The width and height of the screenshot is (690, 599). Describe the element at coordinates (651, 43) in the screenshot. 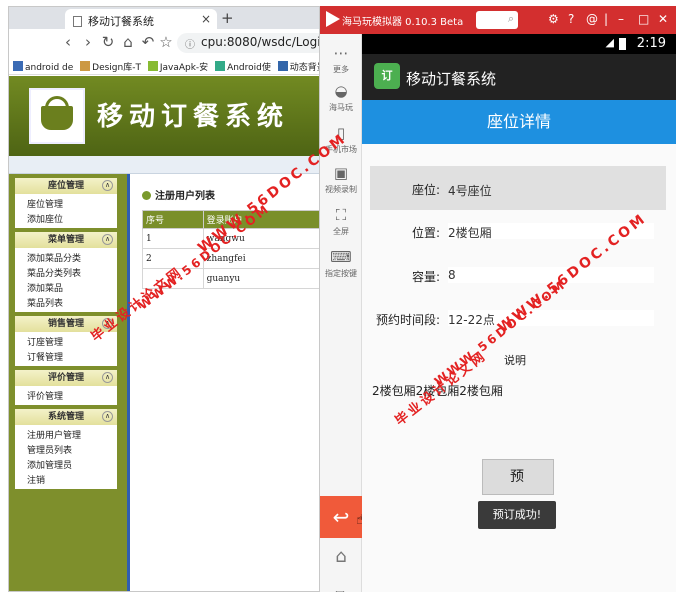

I see `status-time: 2:19` at that location.